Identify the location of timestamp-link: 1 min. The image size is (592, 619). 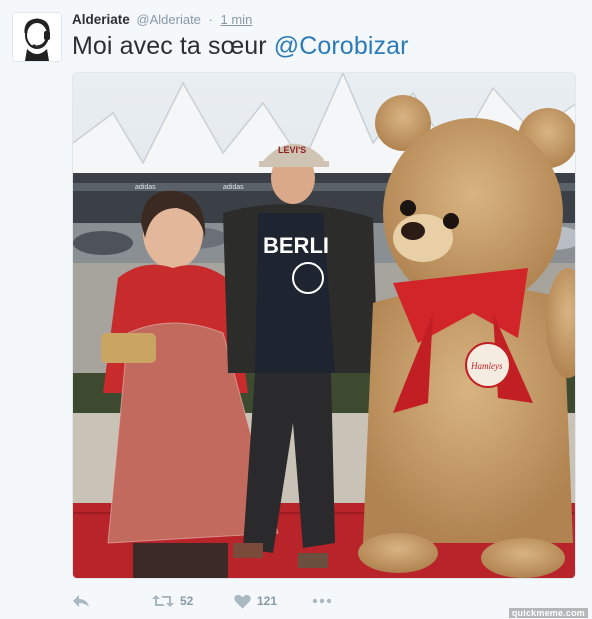
(237, 19).